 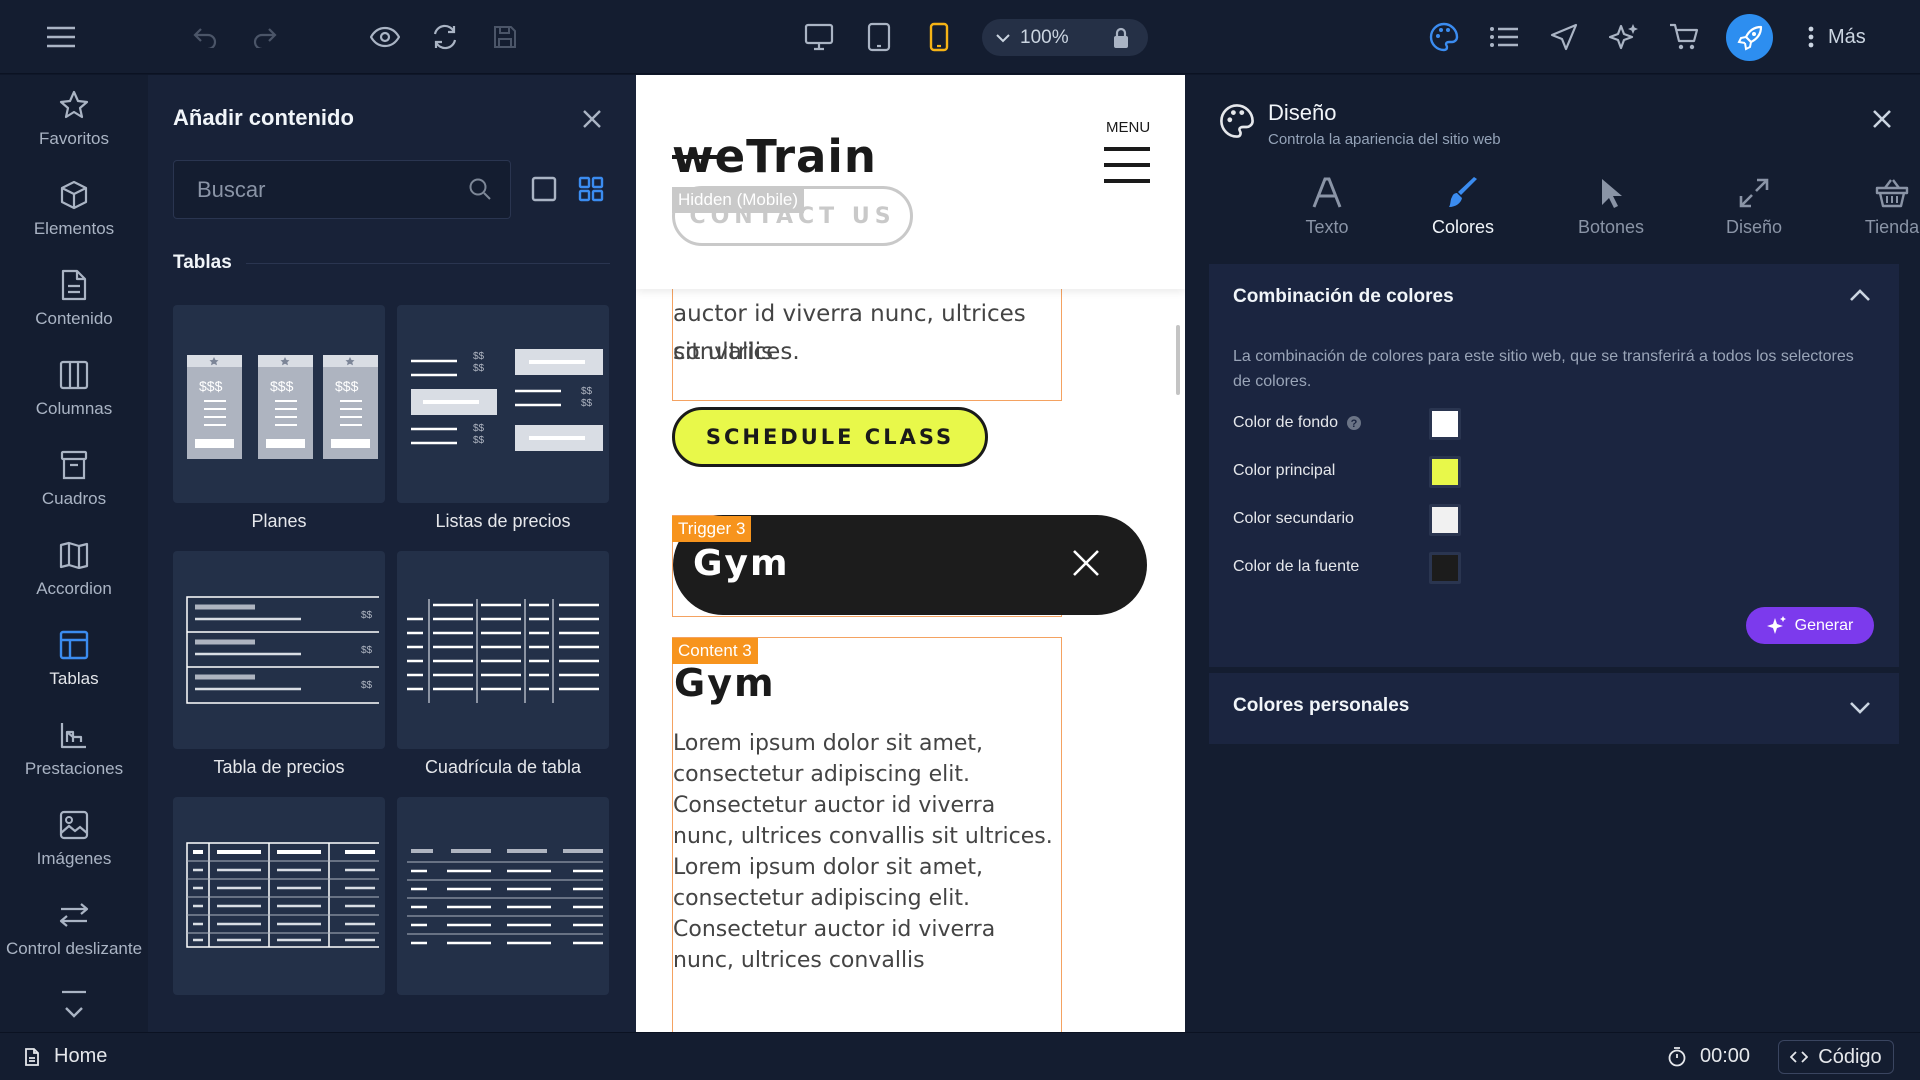 I want to click on more-label: Más, so click(x=1847, y=36).